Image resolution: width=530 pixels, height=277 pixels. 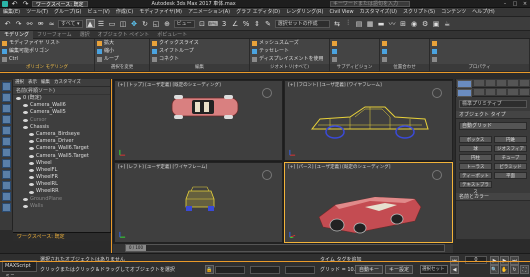 What do you see at coordinates (61, 184) in the screenshot?
I see `scene-list-item: WheelRL` at bounding box center [61, 184].